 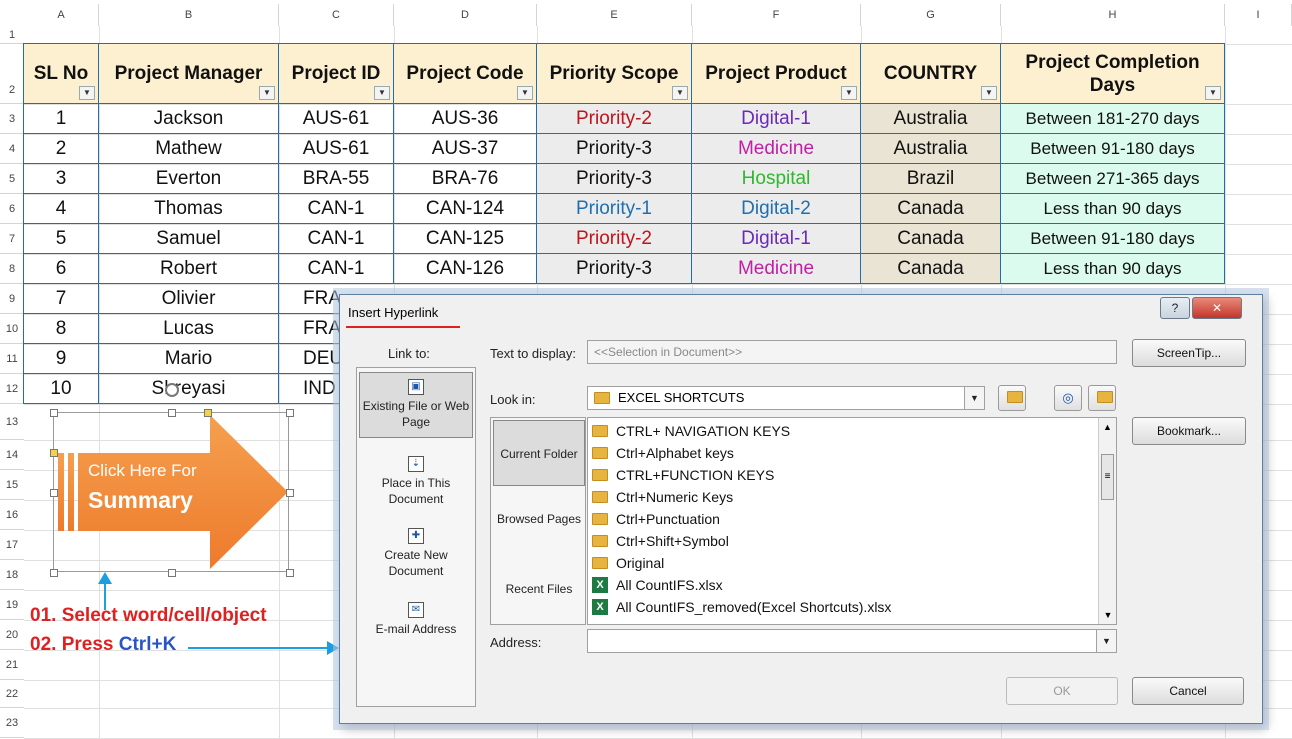 I want to click on table-cell: AUS-37, so click(x=465, y=149).